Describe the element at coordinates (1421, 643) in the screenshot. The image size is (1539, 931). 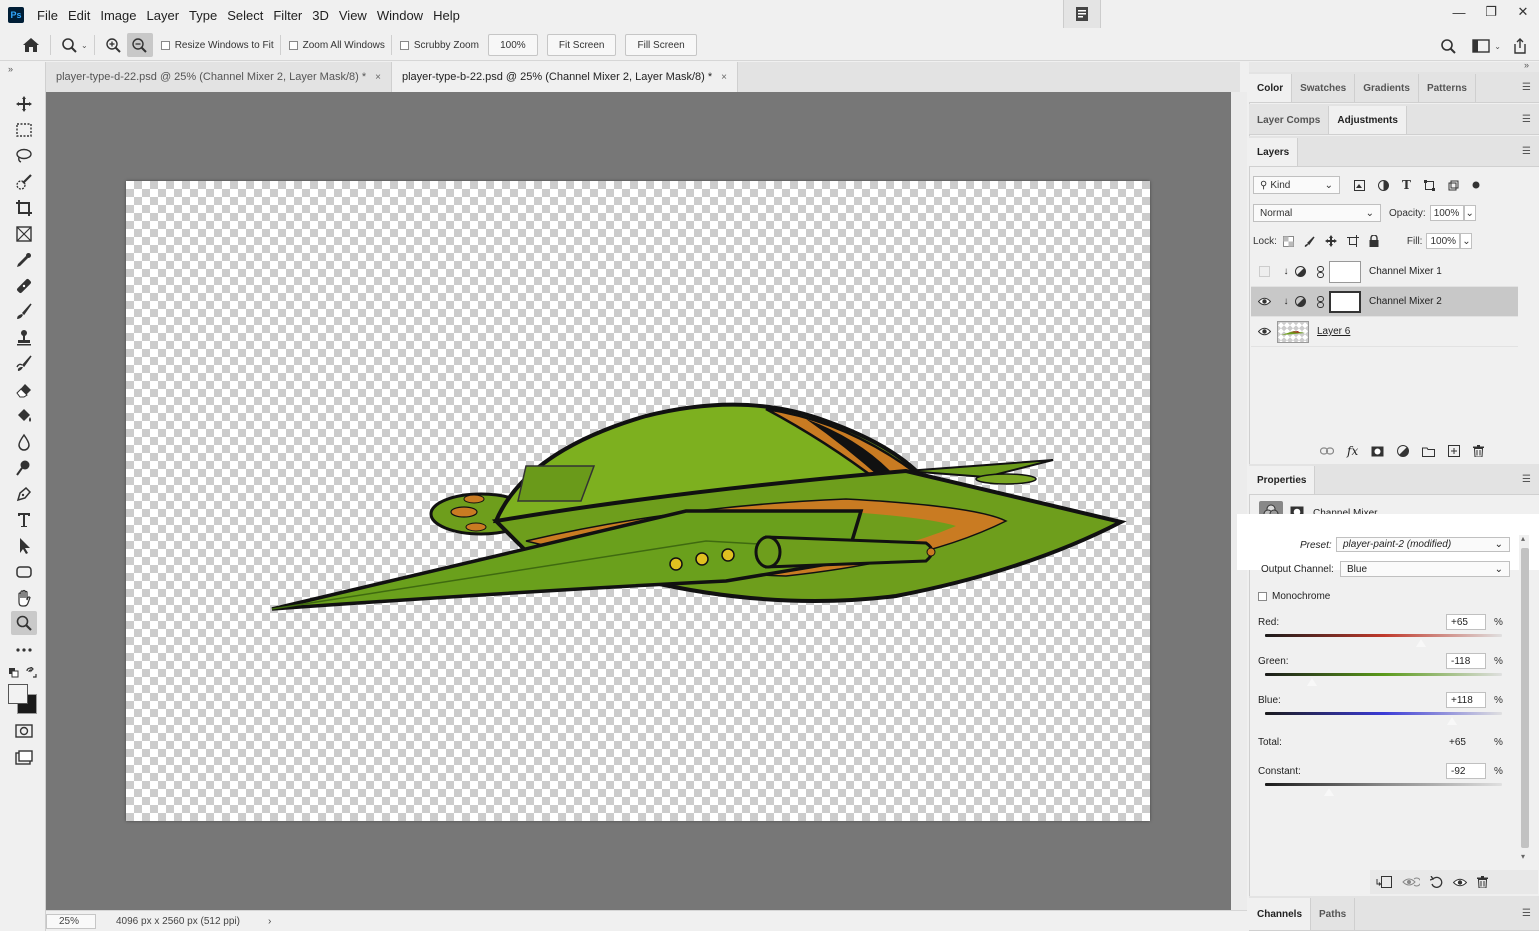
I see `red-slider-thumb` at that location.